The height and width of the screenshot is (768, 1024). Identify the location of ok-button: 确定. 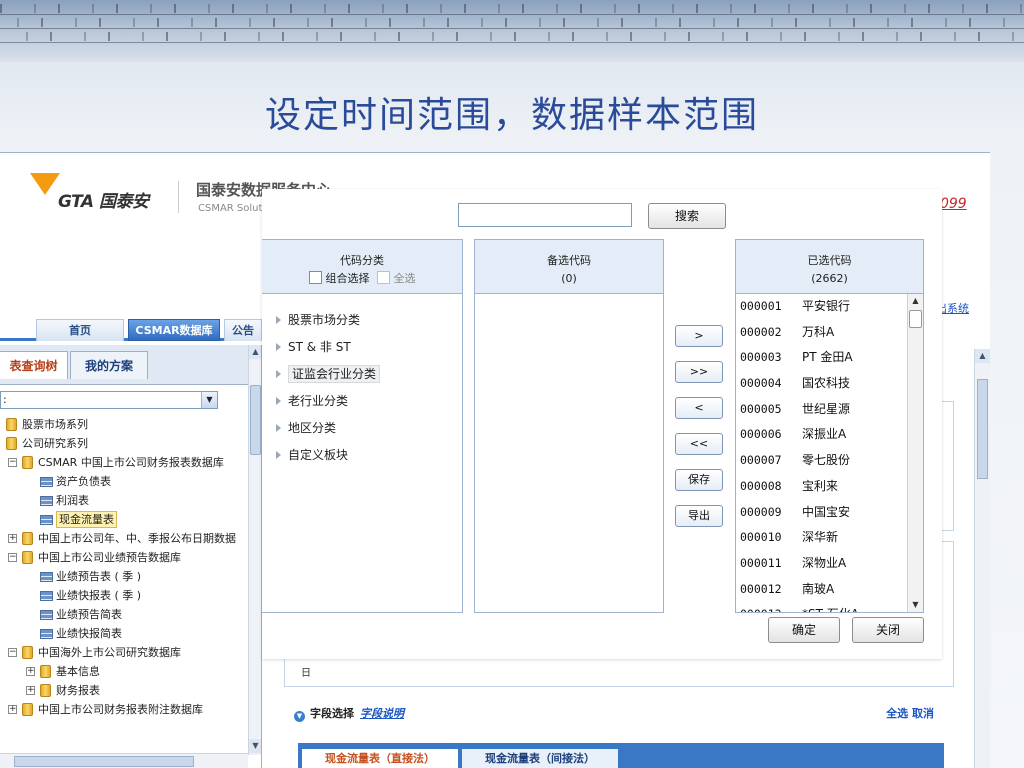
(804, 630).